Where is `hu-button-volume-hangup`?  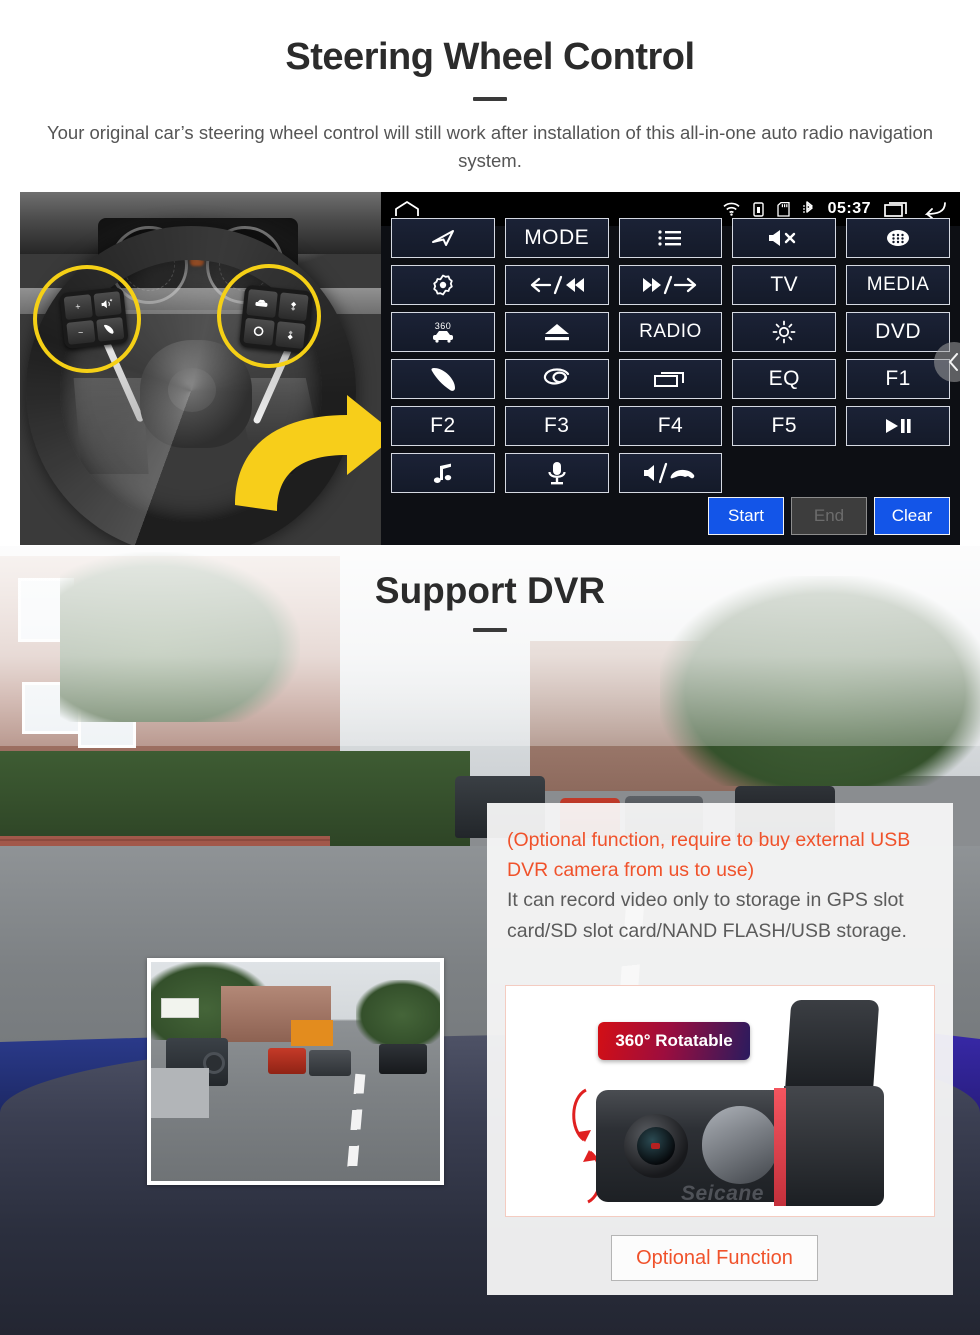 hu-button-volume-hangup is located at coordinates (670, 473).